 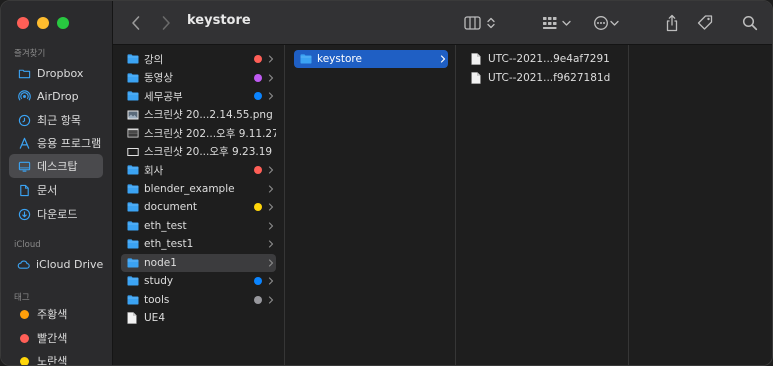 I want to click on folder-row: 동영상, so click(x=198, y=78).